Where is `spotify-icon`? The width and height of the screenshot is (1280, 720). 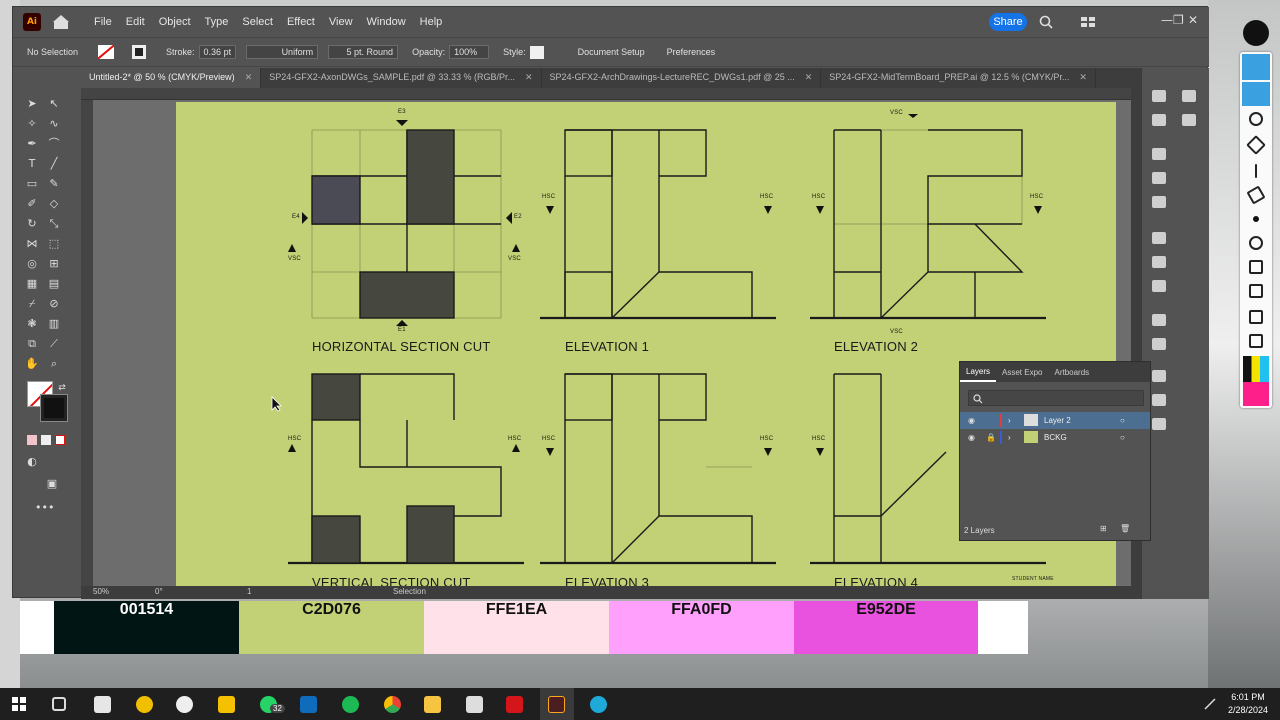
spotify-icon is located at coordinates (350, 704).